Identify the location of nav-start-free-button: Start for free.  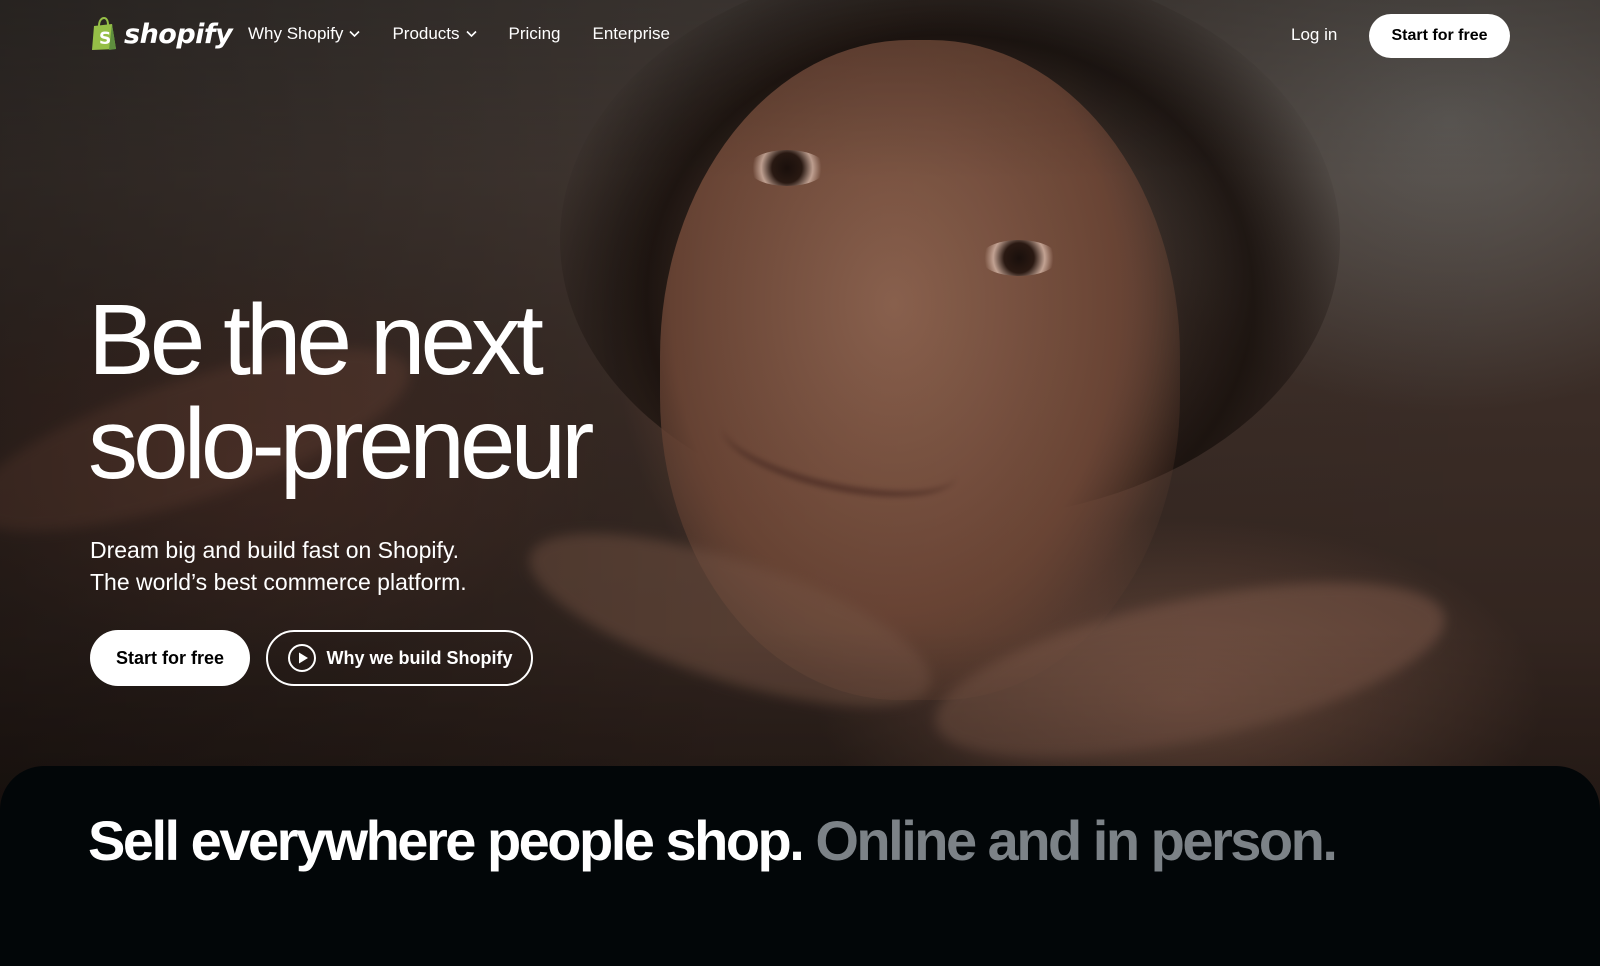
(1439, 36).